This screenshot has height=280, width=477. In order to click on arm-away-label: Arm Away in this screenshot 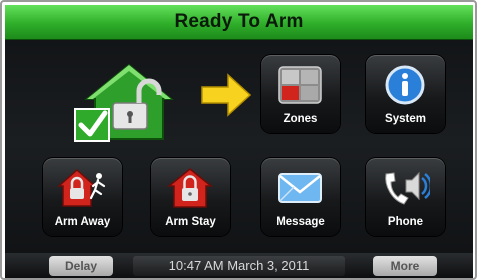, I will do `click(82, 222)`.